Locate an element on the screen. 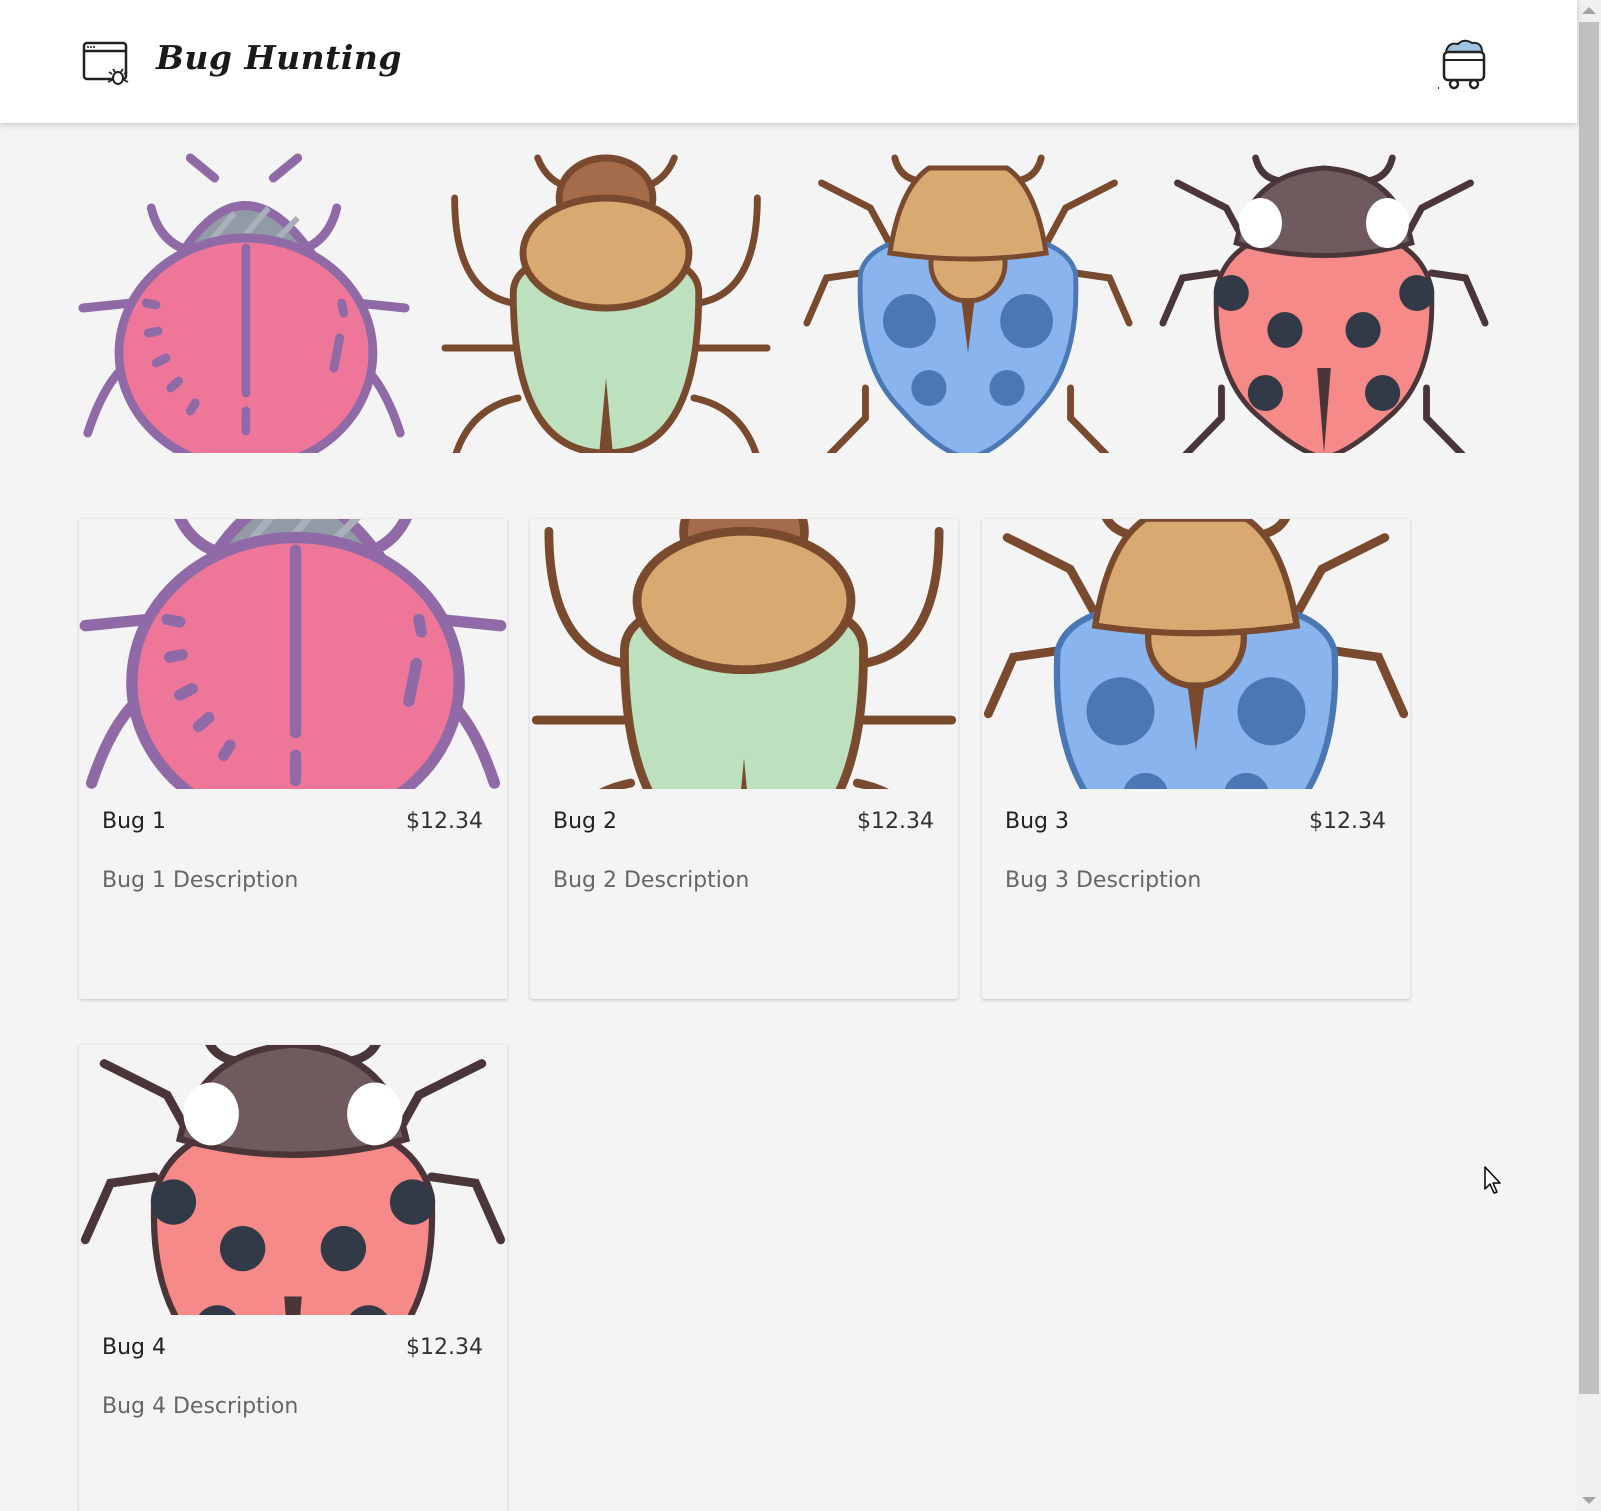  page-scrollbar is located at coordinates (1589, 755).